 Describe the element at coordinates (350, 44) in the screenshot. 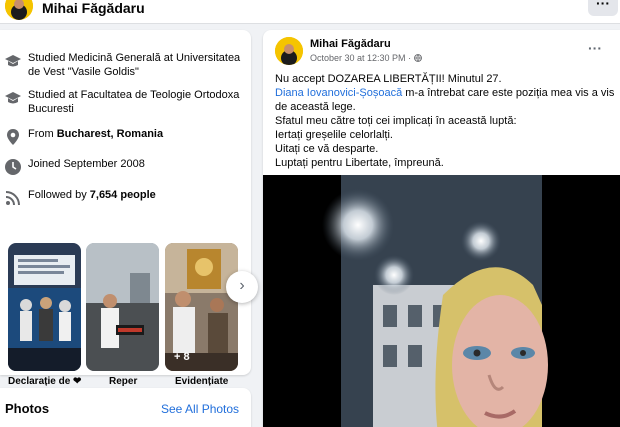

I see `post-author: Mihai Făgădaru` at that location.